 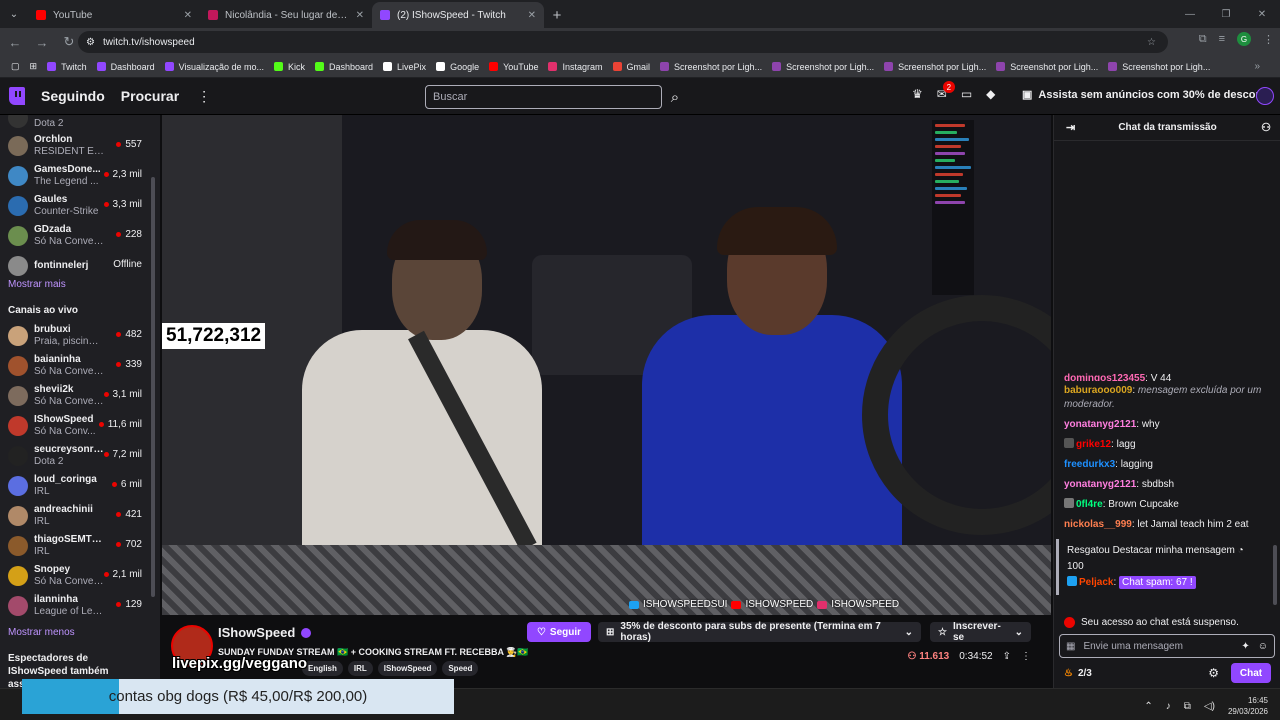 I want to click on chat-settings-gear-icon: ⚙, so click(x=1213, y=673).